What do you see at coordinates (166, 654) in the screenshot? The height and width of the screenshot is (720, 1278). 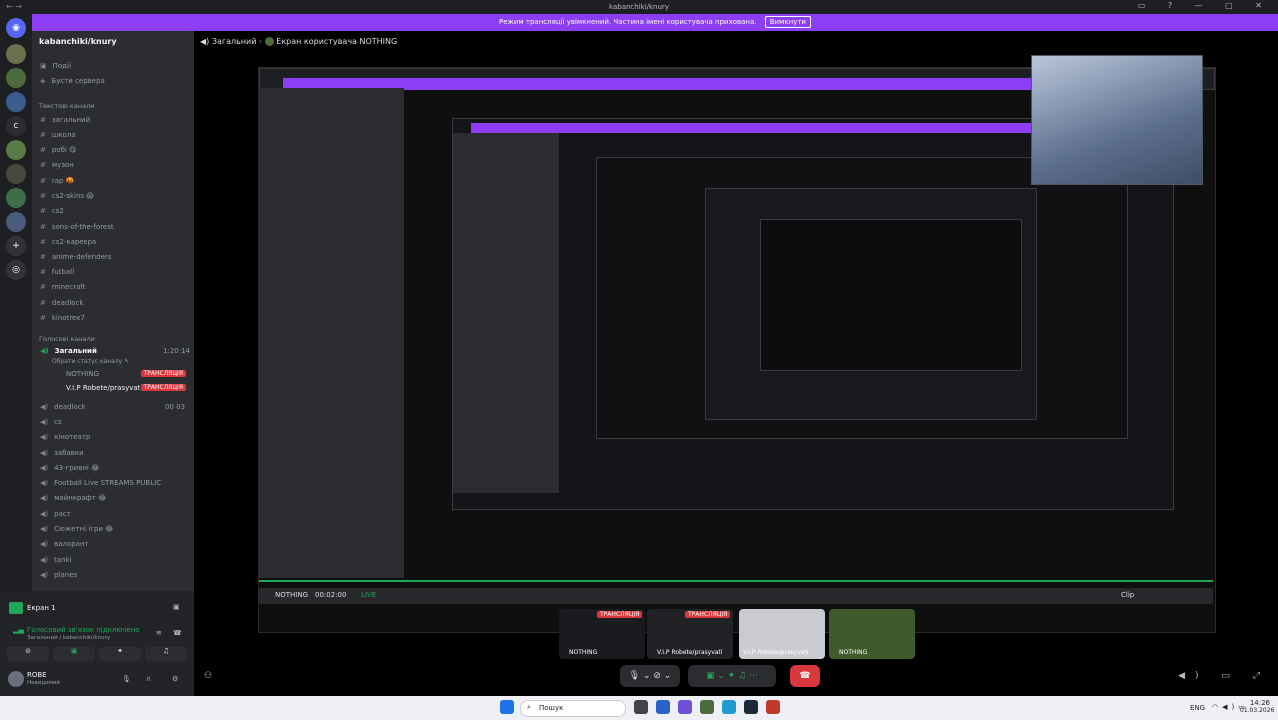 I see `soundboard-icon: ♫` at bounding box center [166, 654].